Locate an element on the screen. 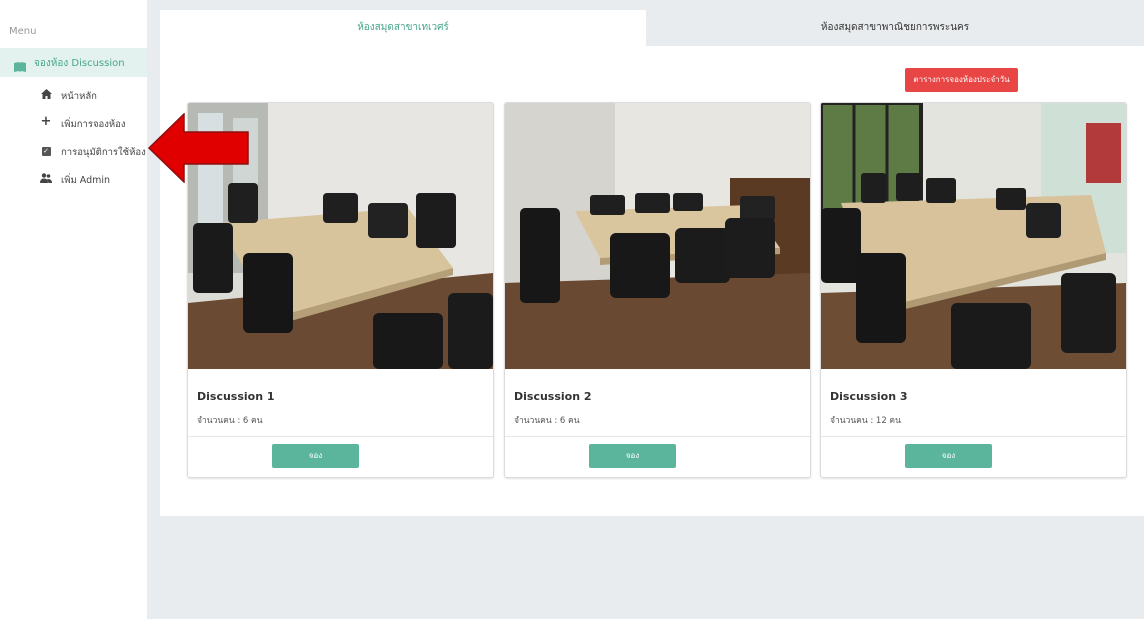 The height and width of the screenshot is (619, 1144). sidebar-item-add-admin: เพิ่ม Admin is located at coordinates (73, 180).